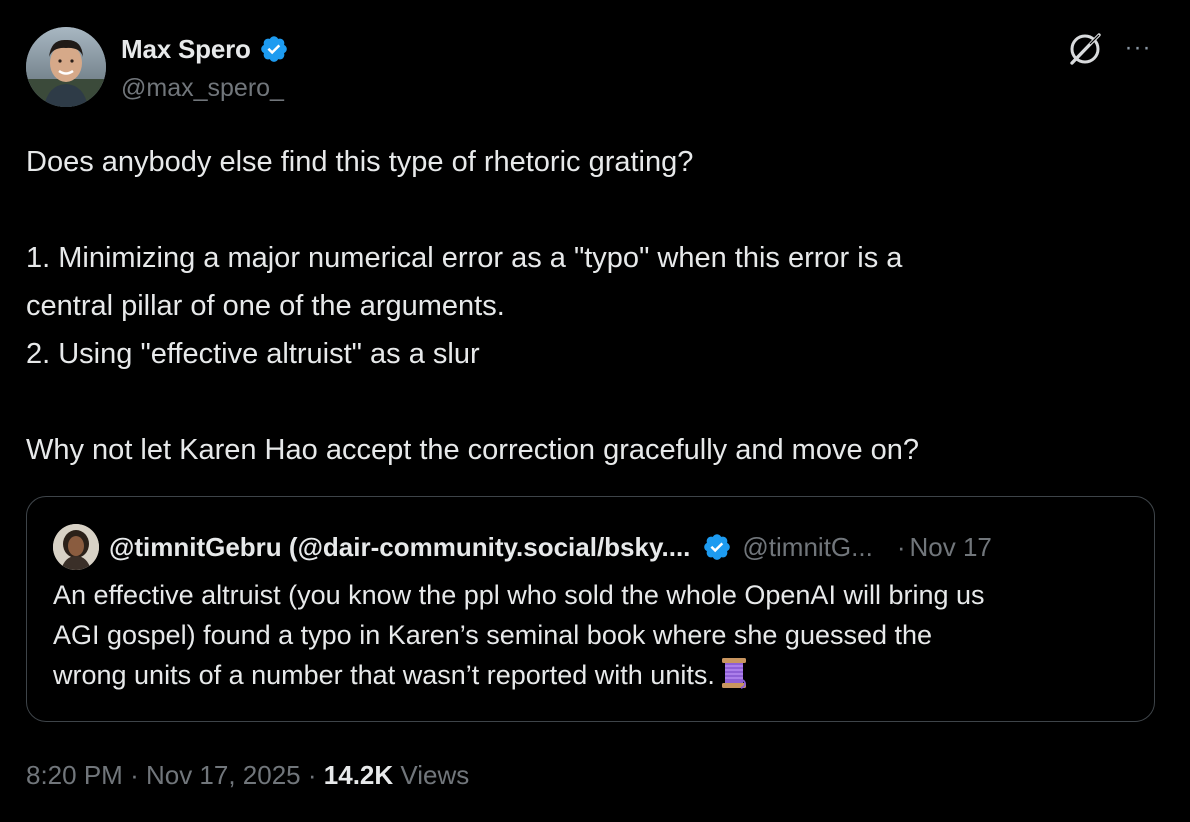 This screenshot has width=1190, height=822. Describe the element at coordinates (186, 49) in the screenshot. I see `author-display-name: Max Spero` at that location.